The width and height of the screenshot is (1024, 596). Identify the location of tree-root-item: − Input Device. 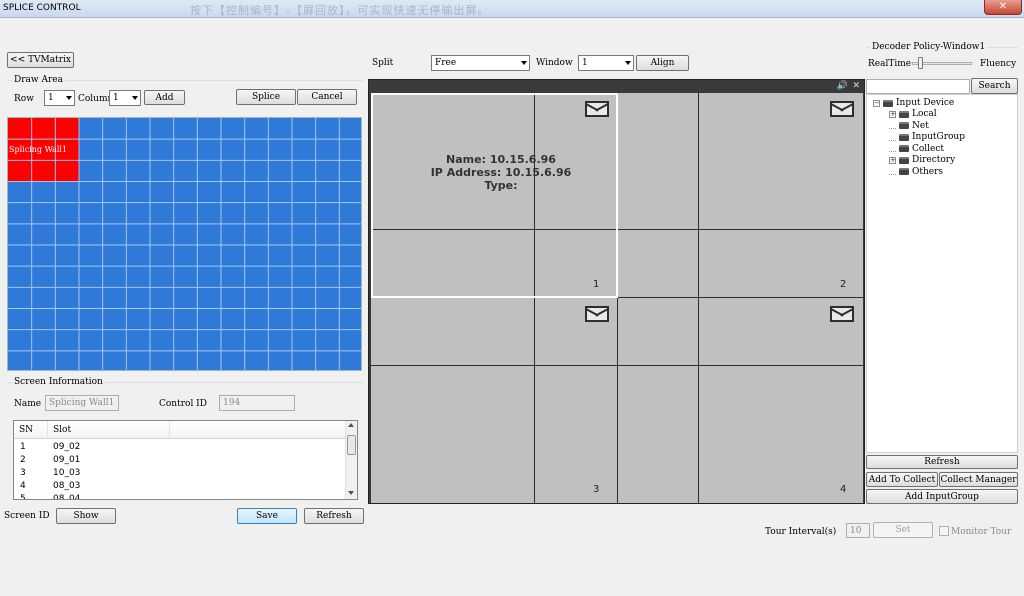
(913, 103).